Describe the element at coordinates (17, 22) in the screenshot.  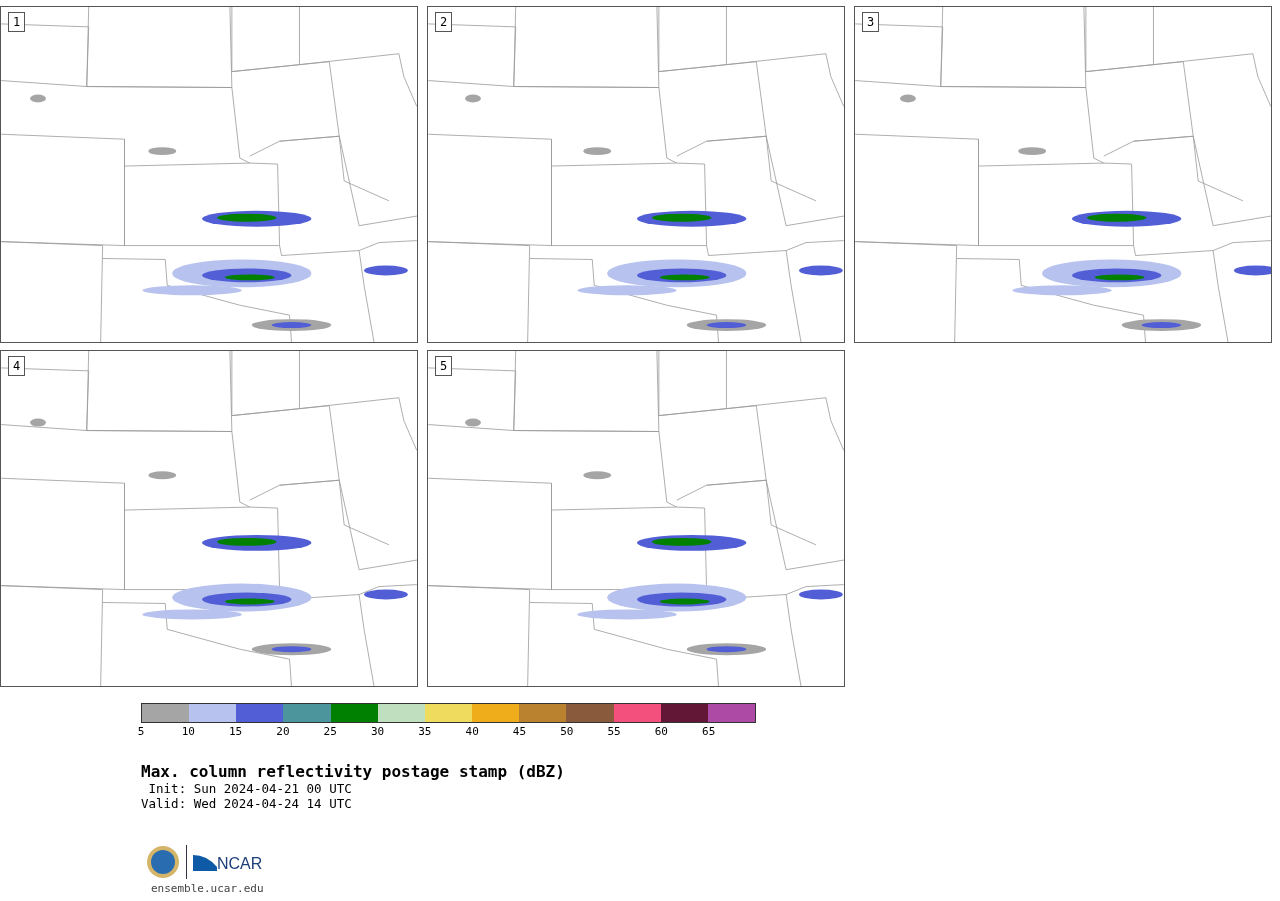
I see `panel-number: 1` at that location.